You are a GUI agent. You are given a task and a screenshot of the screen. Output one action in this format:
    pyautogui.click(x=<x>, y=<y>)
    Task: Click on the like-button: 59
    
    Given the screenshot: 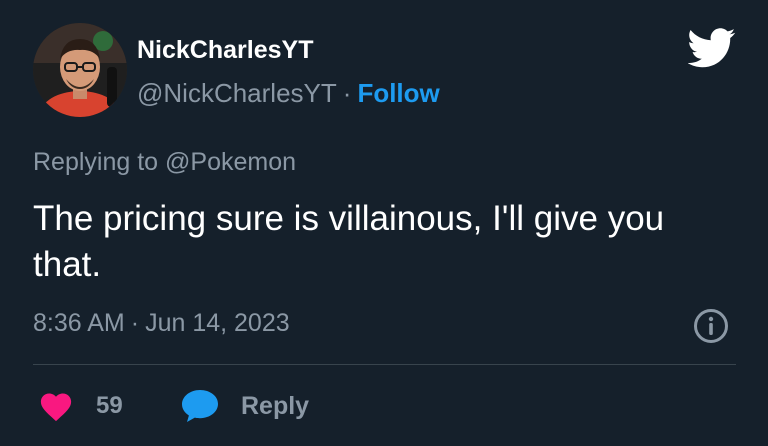 What is the action you would take?
    pyautogui.click(x=80, y=406)
    